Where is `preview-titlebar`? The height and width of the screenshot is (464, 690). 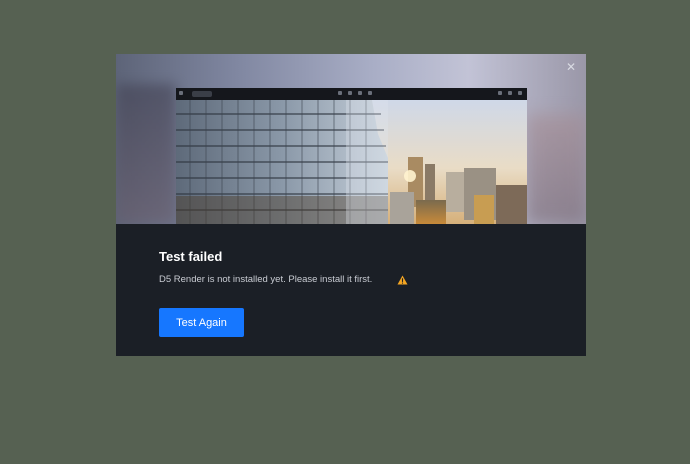 preview-titlebar is located at coordinates (351, 94).